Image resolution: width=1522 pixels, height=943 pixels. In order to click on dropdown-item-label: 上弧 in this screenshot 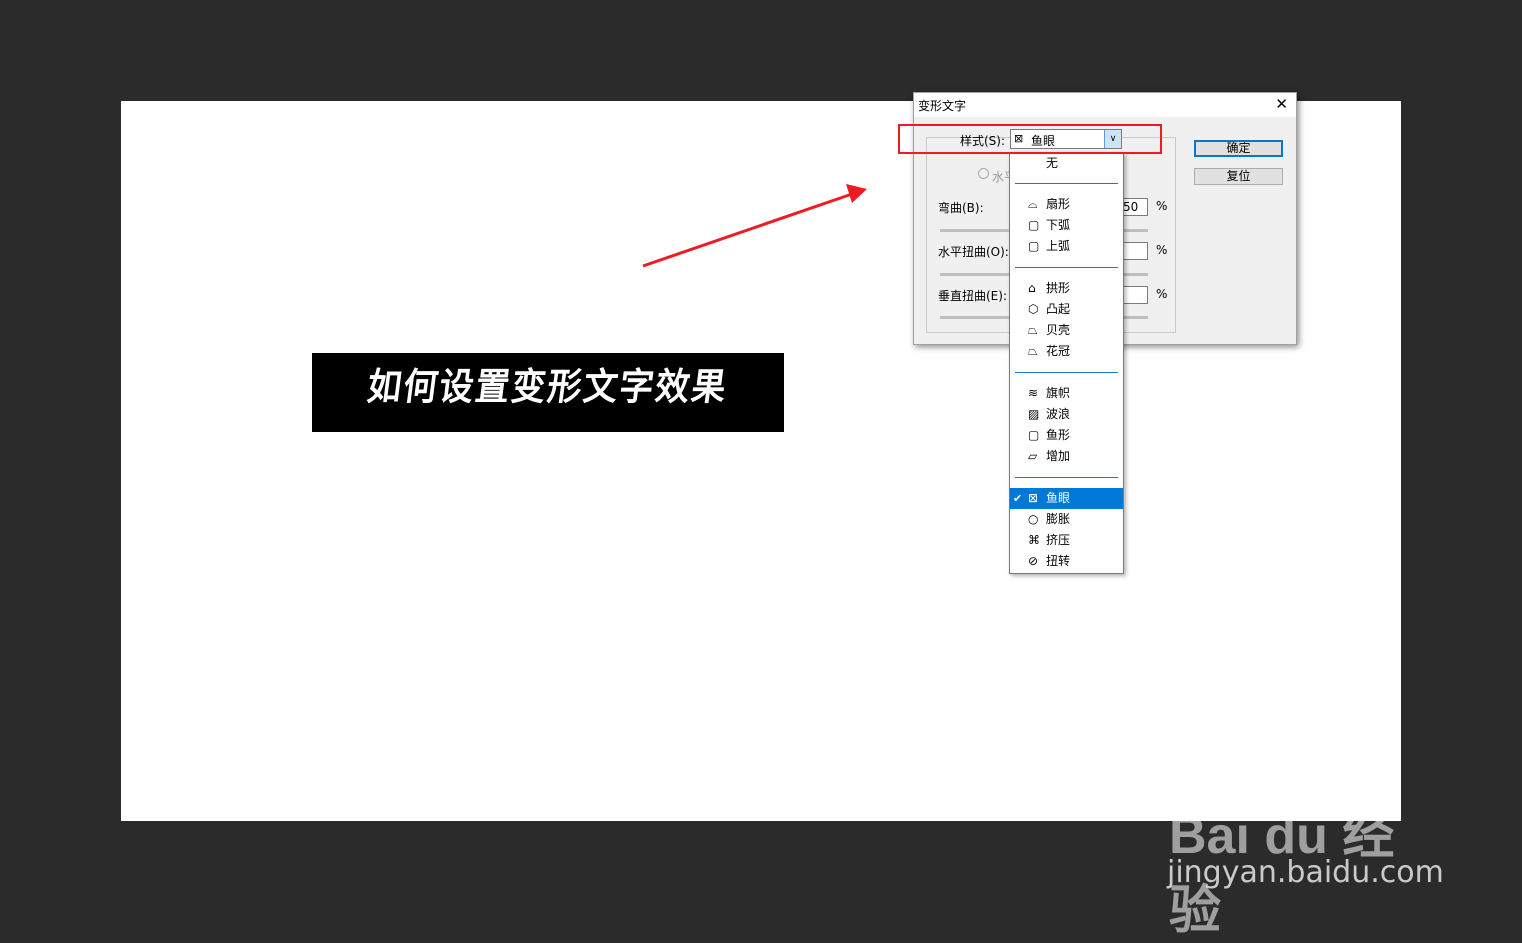, I will do `click(1058, 246)`.